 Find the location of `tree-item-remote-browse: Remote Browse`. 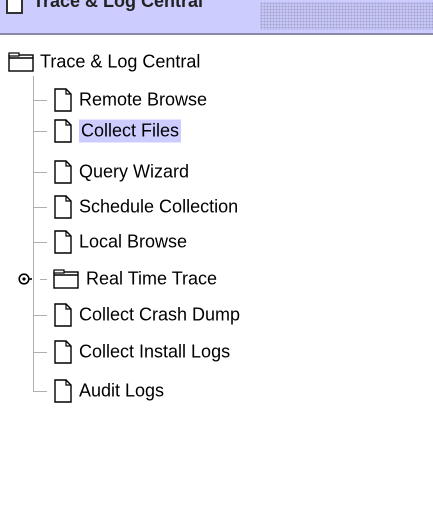

tree-item-remote-browse: Remote Browse is located at coordinates (150, 100).